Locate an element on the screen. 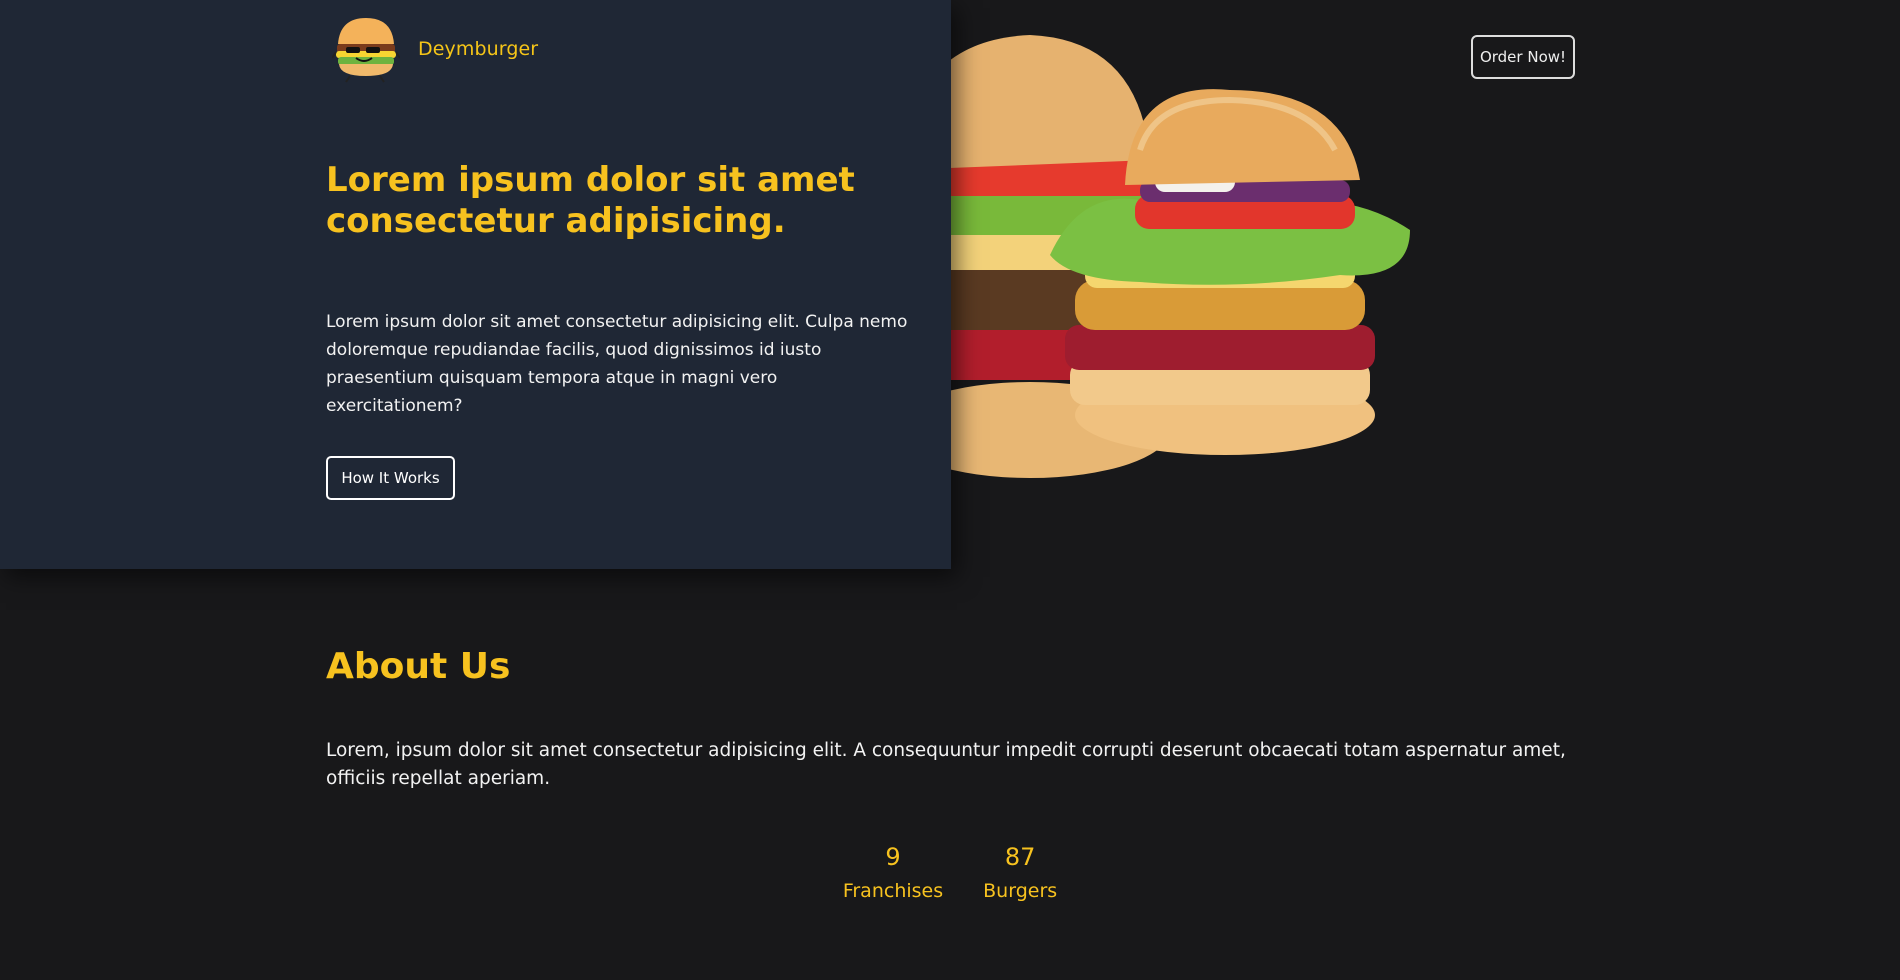  stat-burgers: 87 Burgers is located at coordinates (1020, 872).